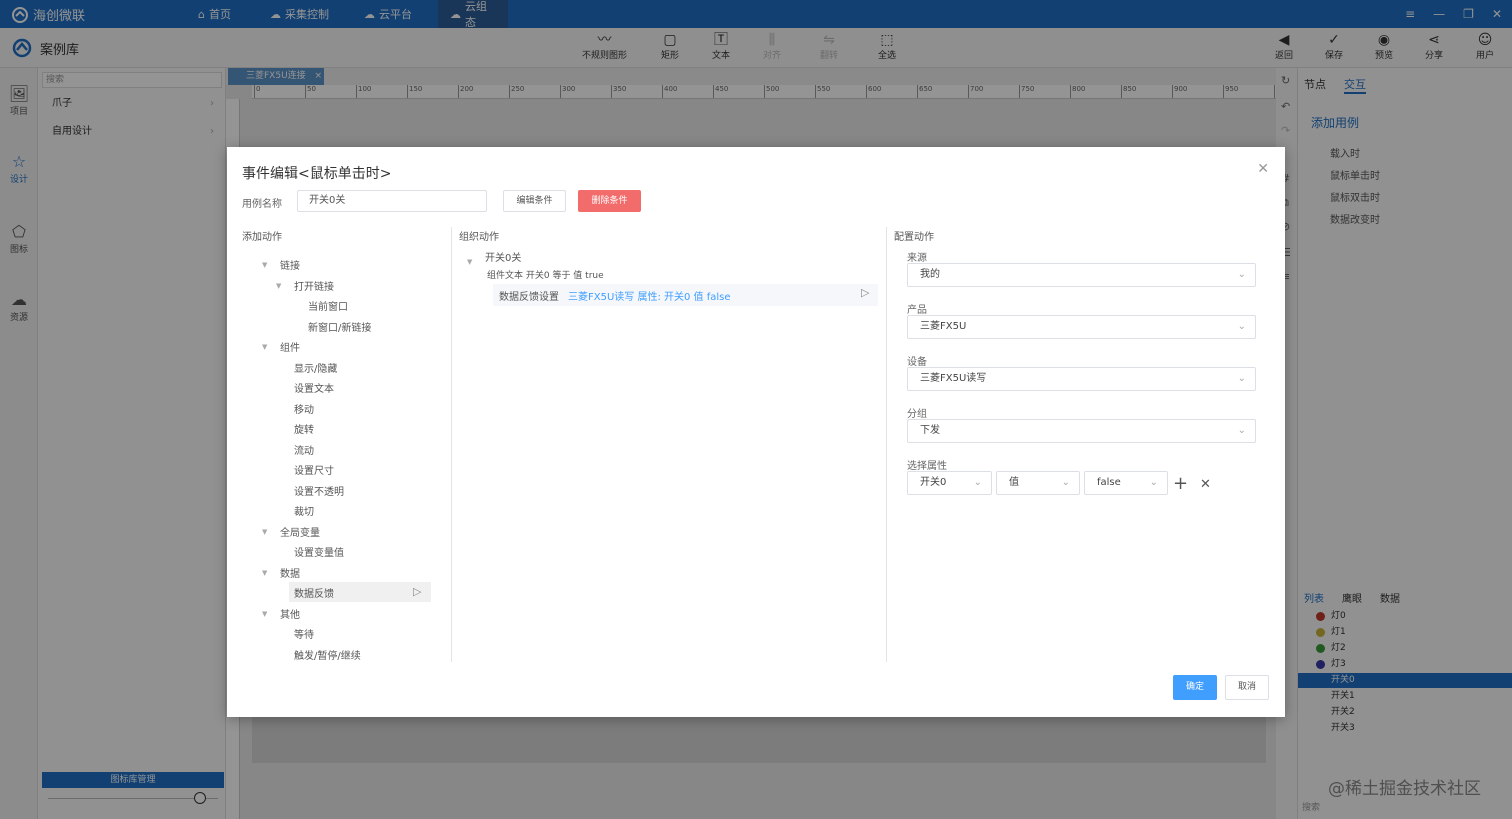 This screenshot has width=1512, height=819. Describe the element at coordinates (304, 633) in the screenshot. I see `tree-item: 等待` at that location.